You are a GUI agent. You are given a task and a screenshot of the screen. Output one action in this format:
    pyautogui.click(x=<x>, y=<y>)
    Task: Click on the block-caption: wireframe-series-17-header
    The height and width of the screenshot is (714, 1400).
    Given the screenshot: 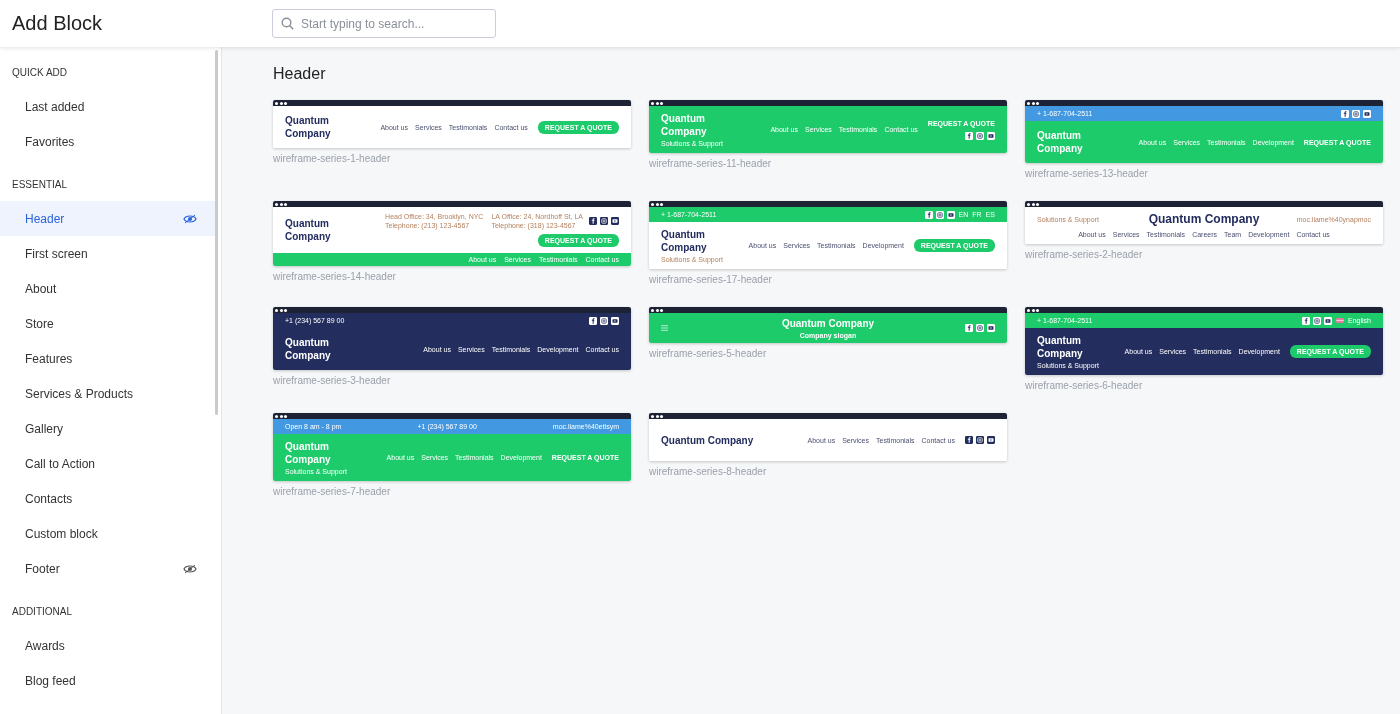 What is the action you would take?
    pyautogui.click(x=711, y=279)
    